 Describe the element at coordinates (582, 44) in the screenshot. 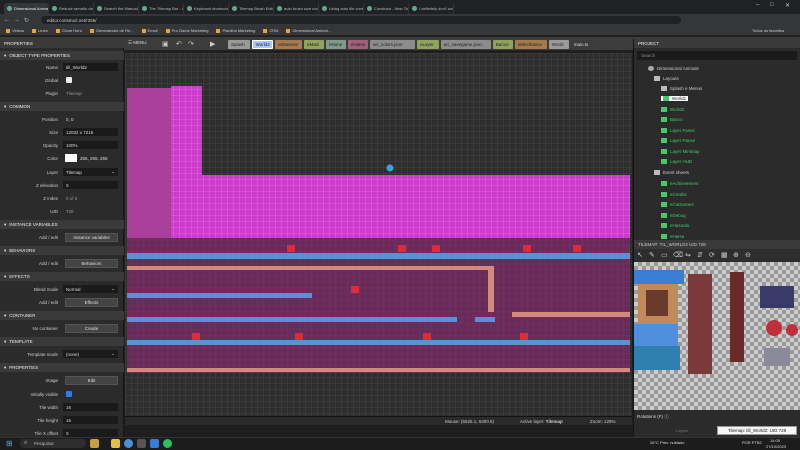

I see `layout-tab: main.ts` at that location.